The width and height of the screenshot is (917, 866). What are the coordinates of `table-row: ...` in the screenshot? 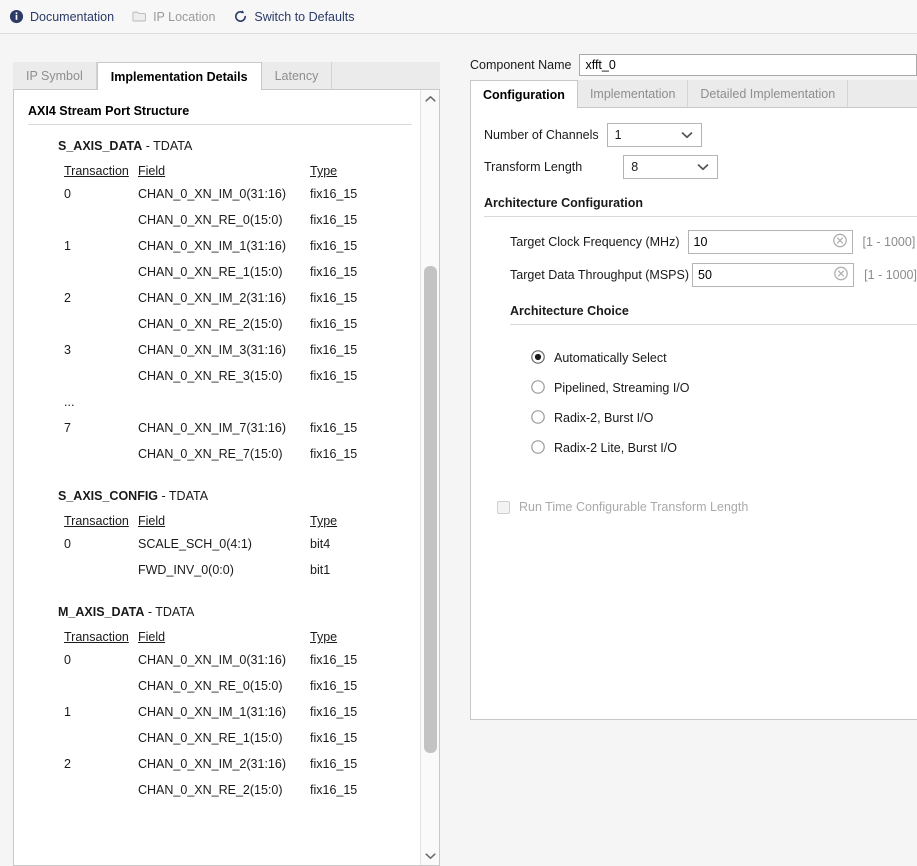 It's located at (210, 408).